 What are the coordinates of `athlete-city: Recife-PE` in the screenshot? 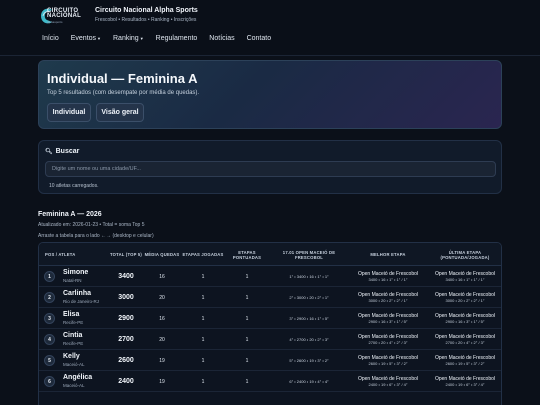 It's located at (73, 322).